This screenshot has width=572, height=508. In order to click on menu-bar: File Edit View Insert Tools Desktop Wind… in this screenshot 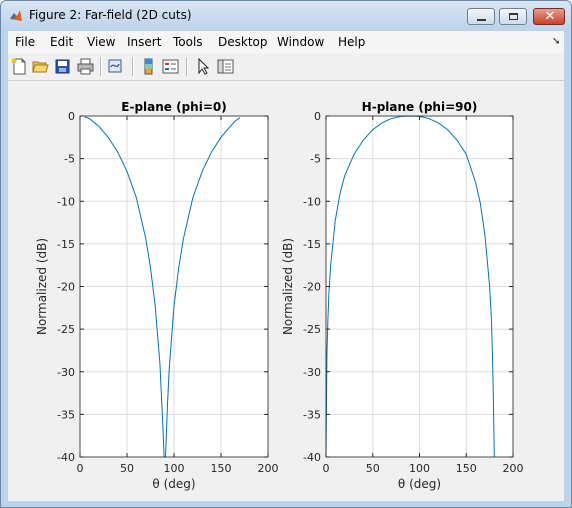, I will do `click(286, 42)`.